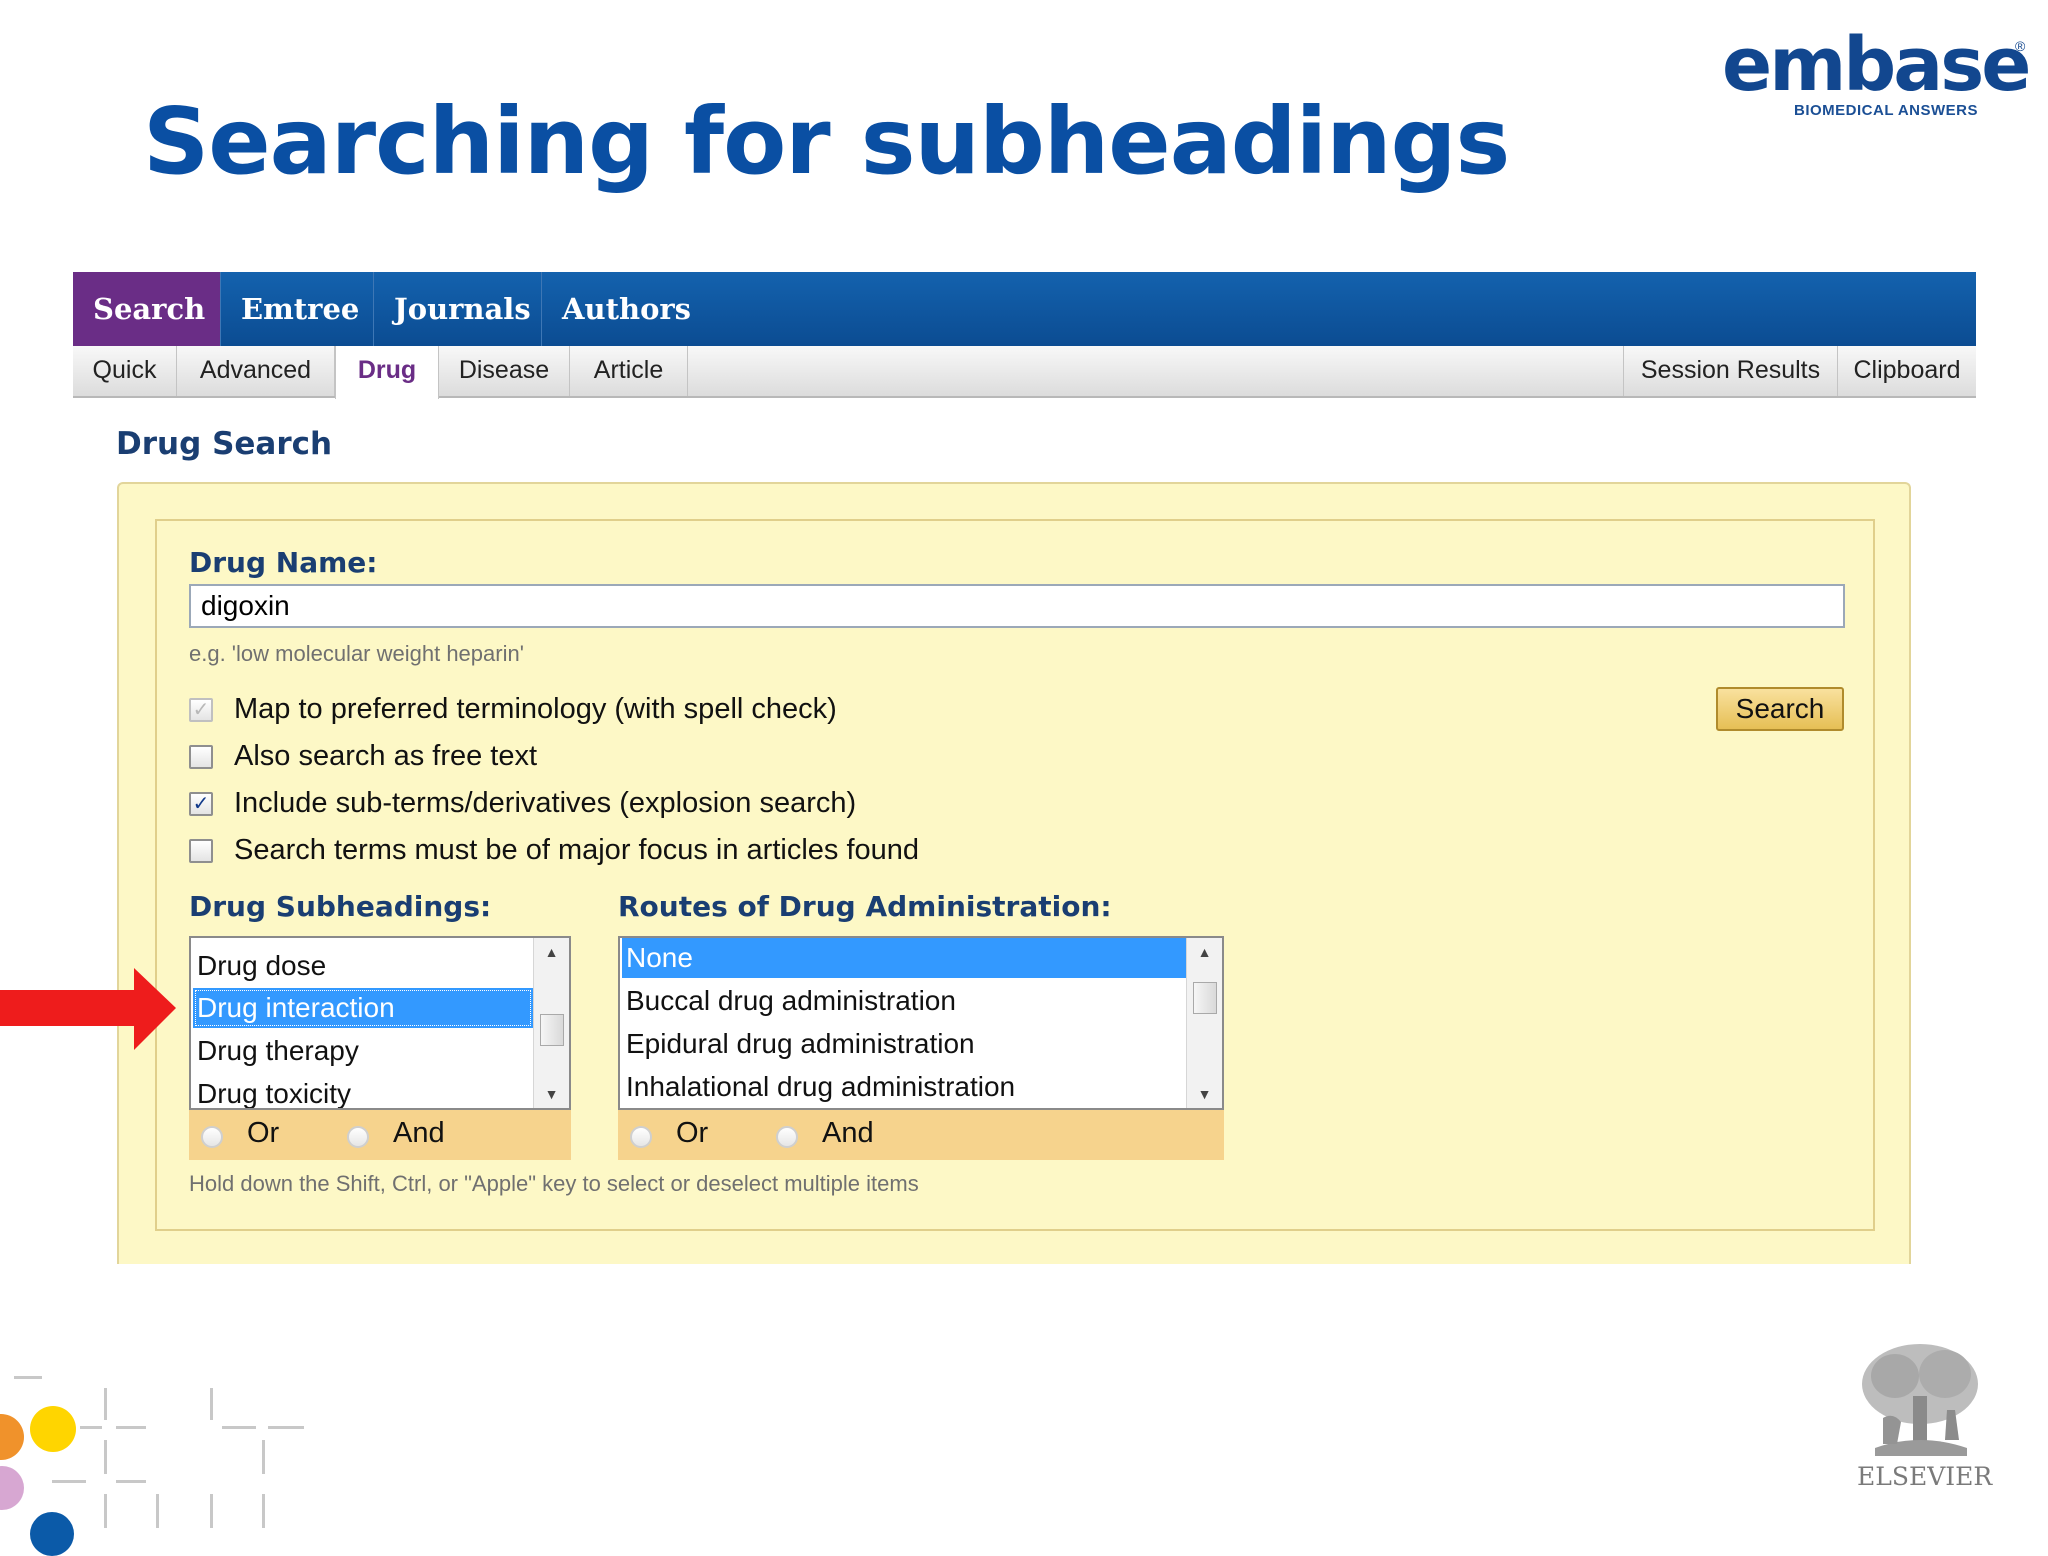  What do you see at coordinates (358, 1137) in the screenshot?
I see `subheadings-and-radio` at bounding box center [358, 1137].